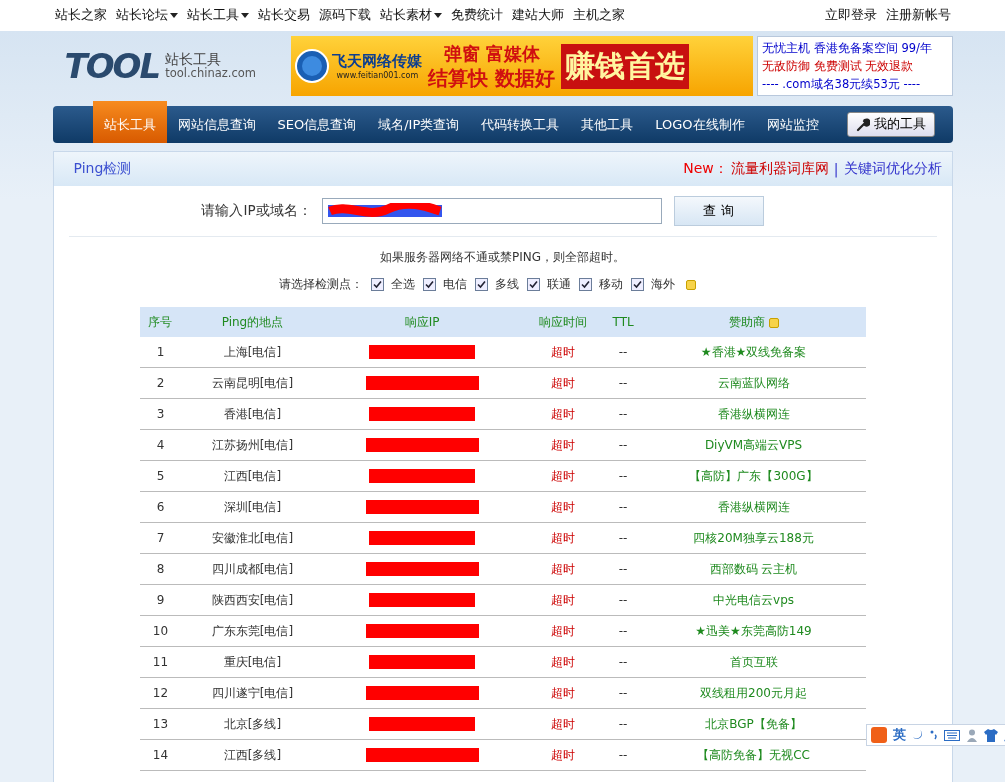  I want to click on checkbox-label: 电信, so click(455, 284).